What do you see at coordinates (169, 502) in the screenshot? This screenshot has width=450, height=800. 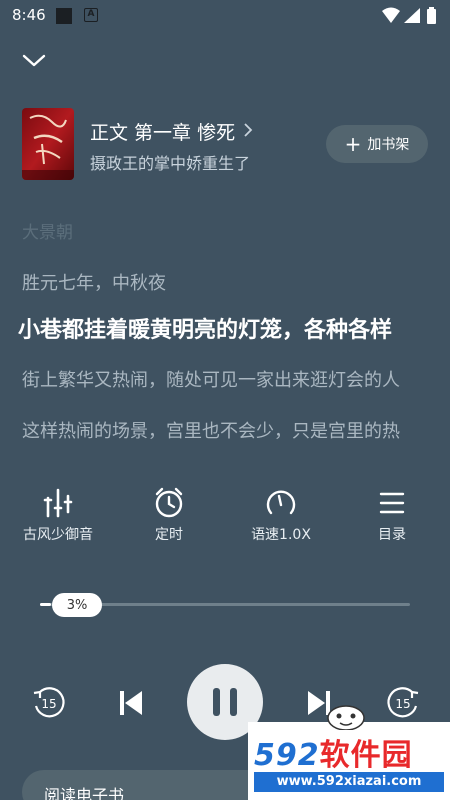 I see `alarm-clock-icon` at bounding box center [169, 502].